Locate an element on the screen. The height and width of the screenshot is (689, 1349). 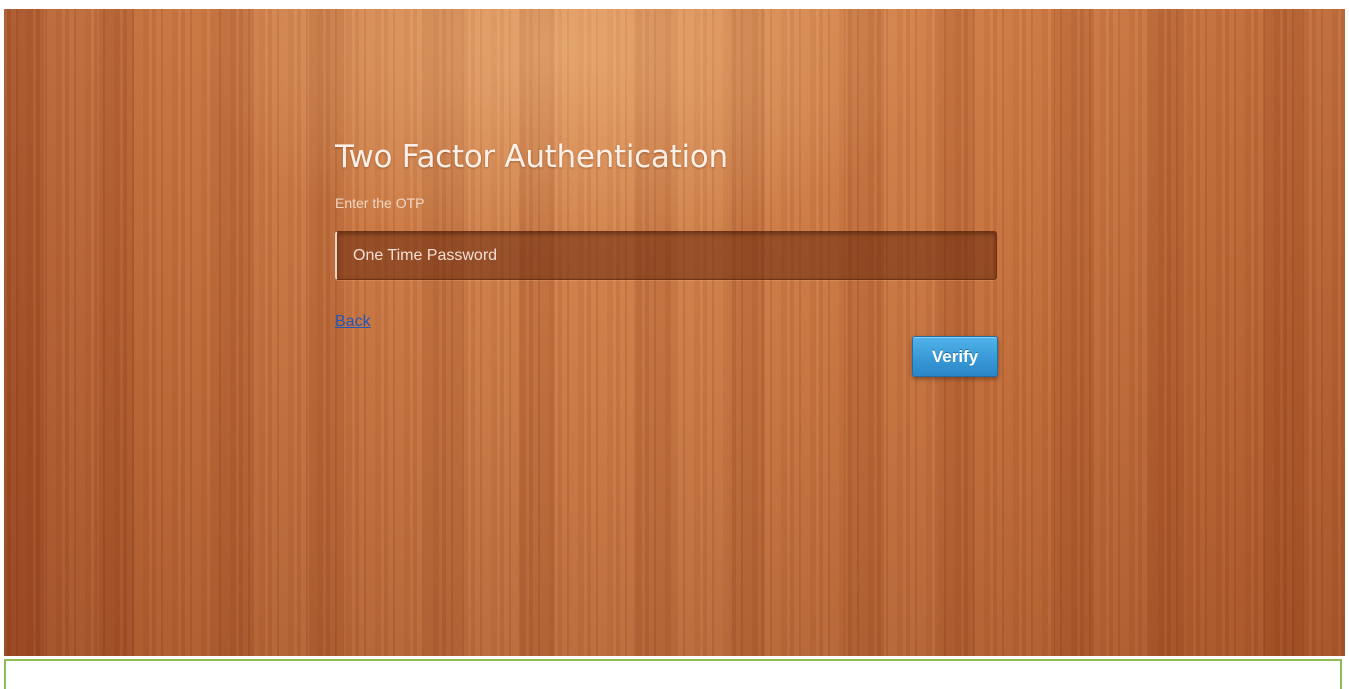
page-subtitle: Enter the OTP is located at coordinates (380, 203).